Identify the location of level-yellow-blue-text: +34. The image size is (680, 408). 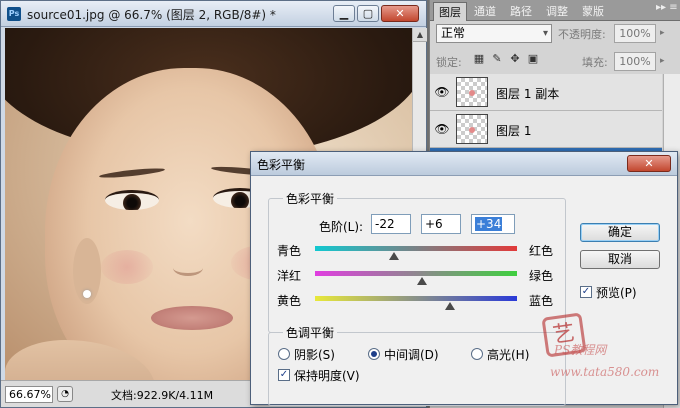
(489, 224).